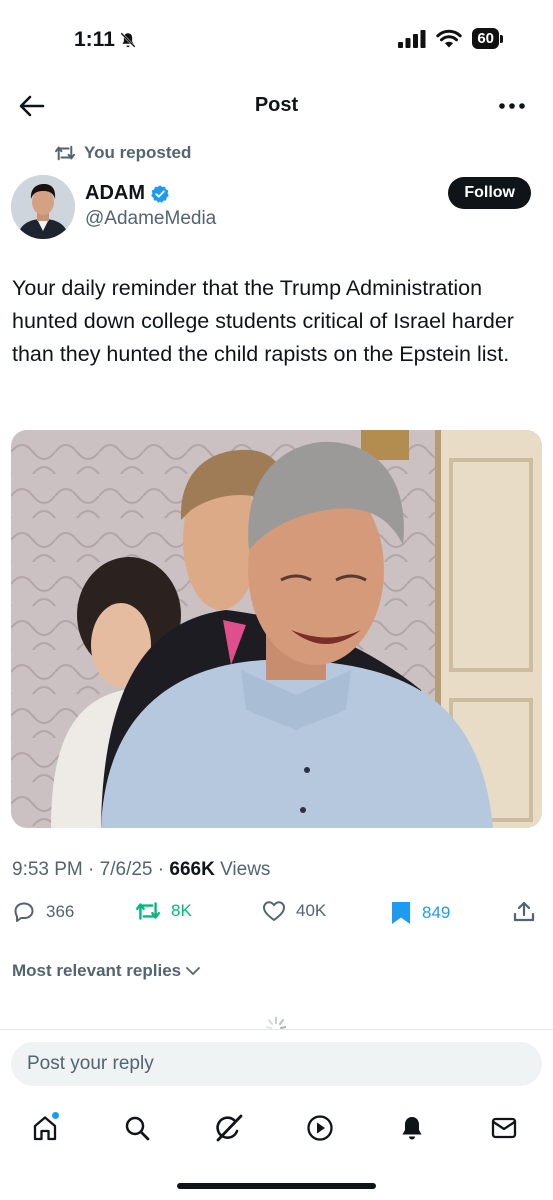 This screenshot has height=1200, width=553. I want to click on battery-indicator: 60, so click(487, 38).